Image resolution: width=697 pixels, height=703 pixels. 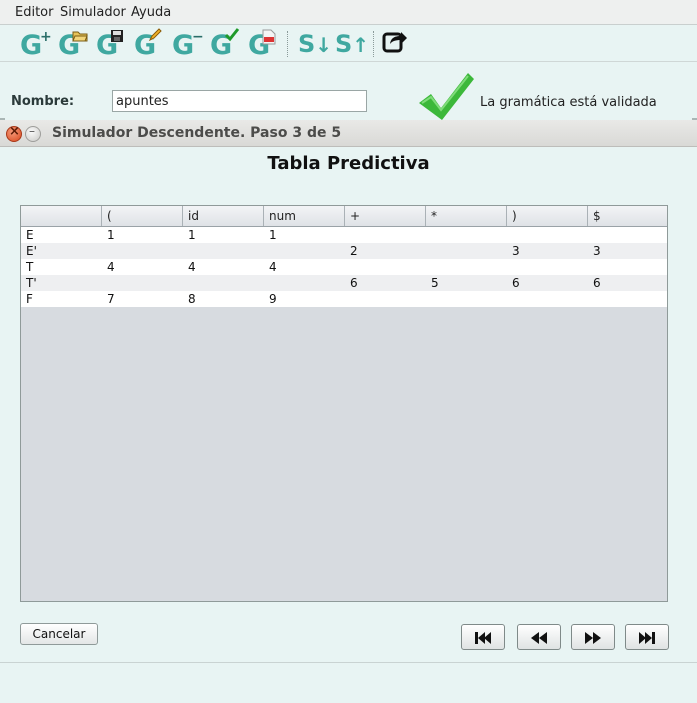 I want to click on first-step-button, so click(x=483, y=637).